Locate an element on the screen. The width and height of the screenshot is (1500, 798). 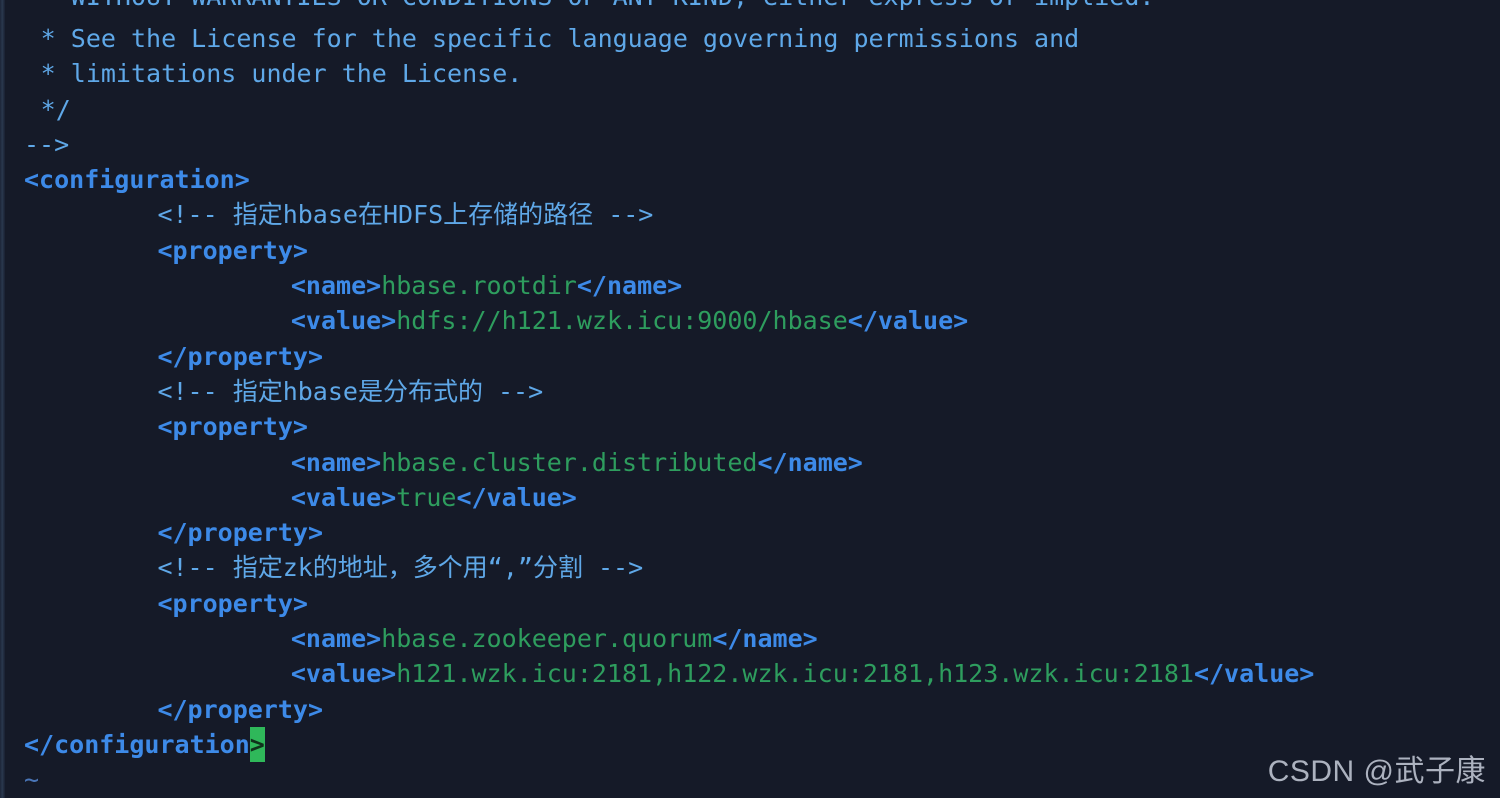
code-line: <value>true</value> is located at coordinates (750, 497).